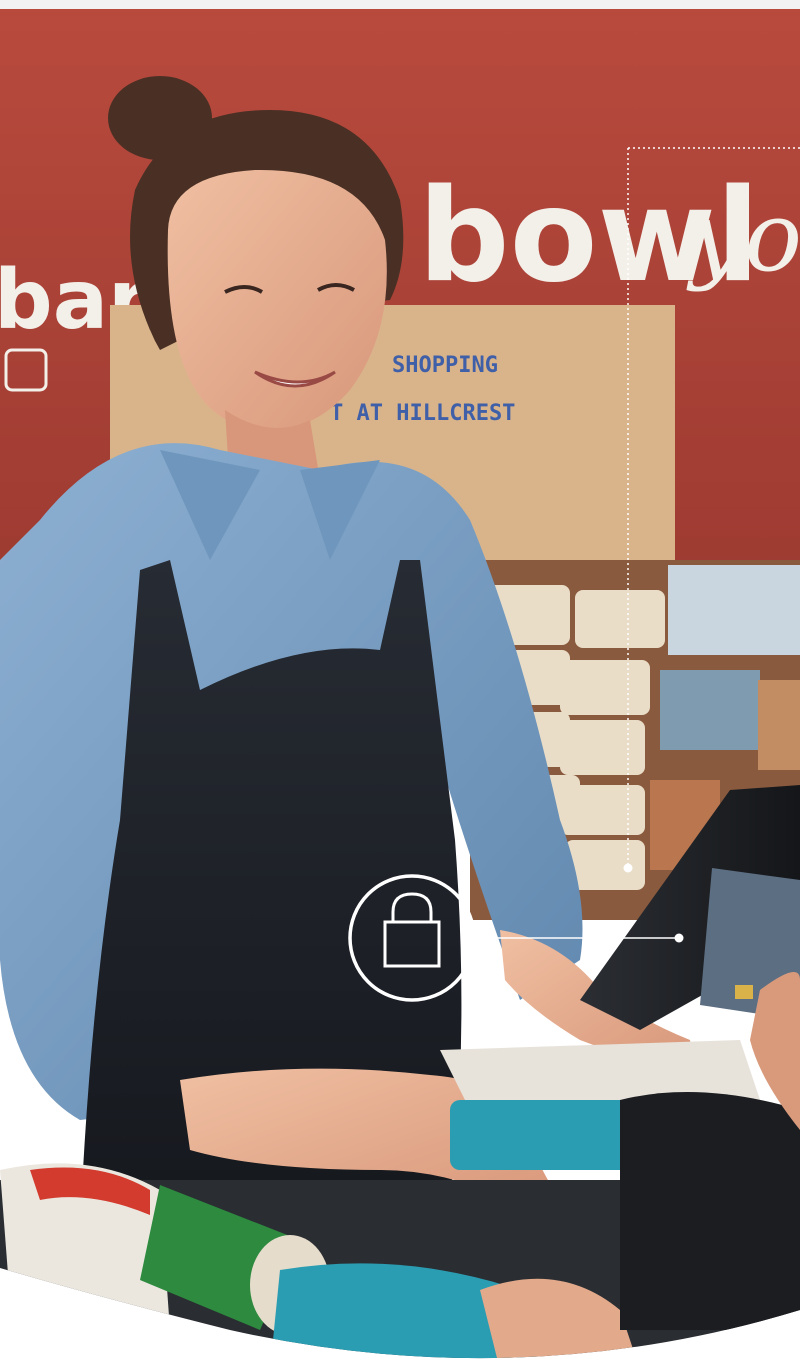 The width and height of the screenshot is (800, 1363). What do you see at coordinates (679, 938) in the screenshot?
I see `overlay-dot-end` at bounding box center [679, 938].